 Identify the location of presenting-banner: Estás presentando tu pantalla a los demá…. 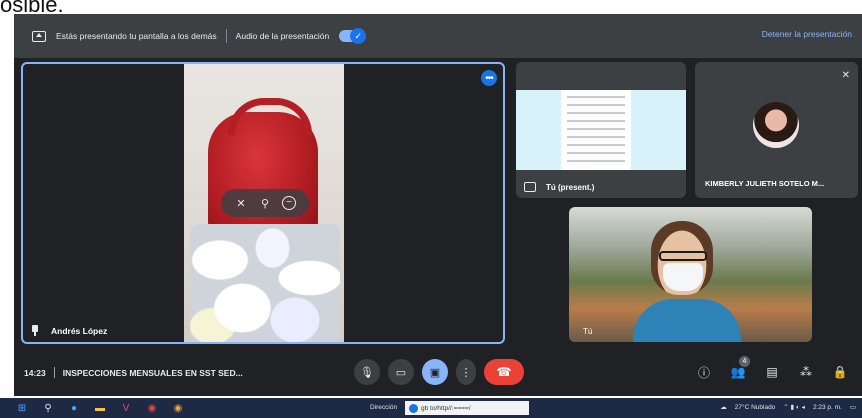
(438, 36).